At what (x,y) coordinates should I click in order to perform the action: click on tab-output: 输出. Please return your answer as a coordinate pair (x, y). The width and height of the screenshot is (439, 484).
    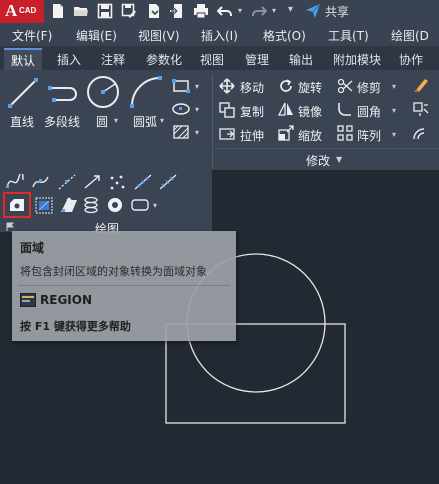
    Looking at the image, I should click on (301, 59).